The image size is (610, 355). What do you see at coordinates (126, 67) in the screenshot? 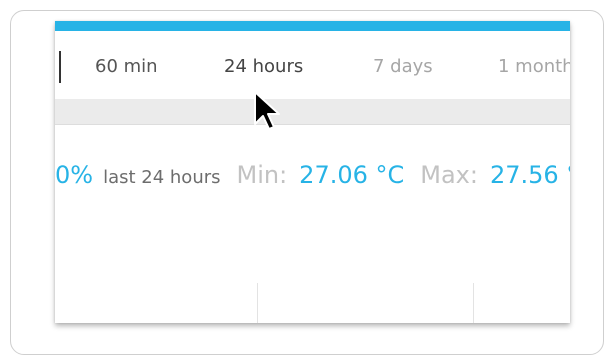
I see `tab-60-min: 60 min` at bounding box center [126, 67].